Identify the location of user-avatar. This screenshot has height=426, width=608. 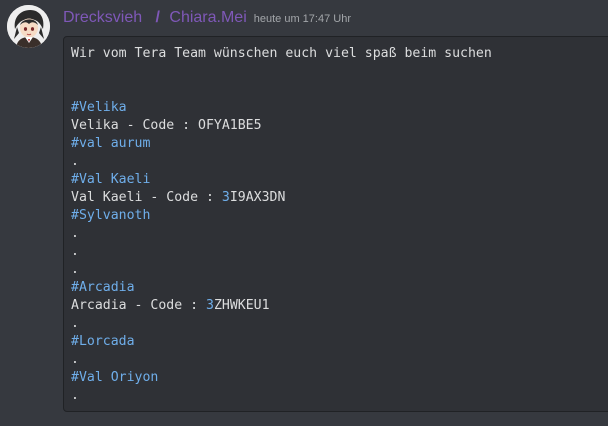
(28, 26).